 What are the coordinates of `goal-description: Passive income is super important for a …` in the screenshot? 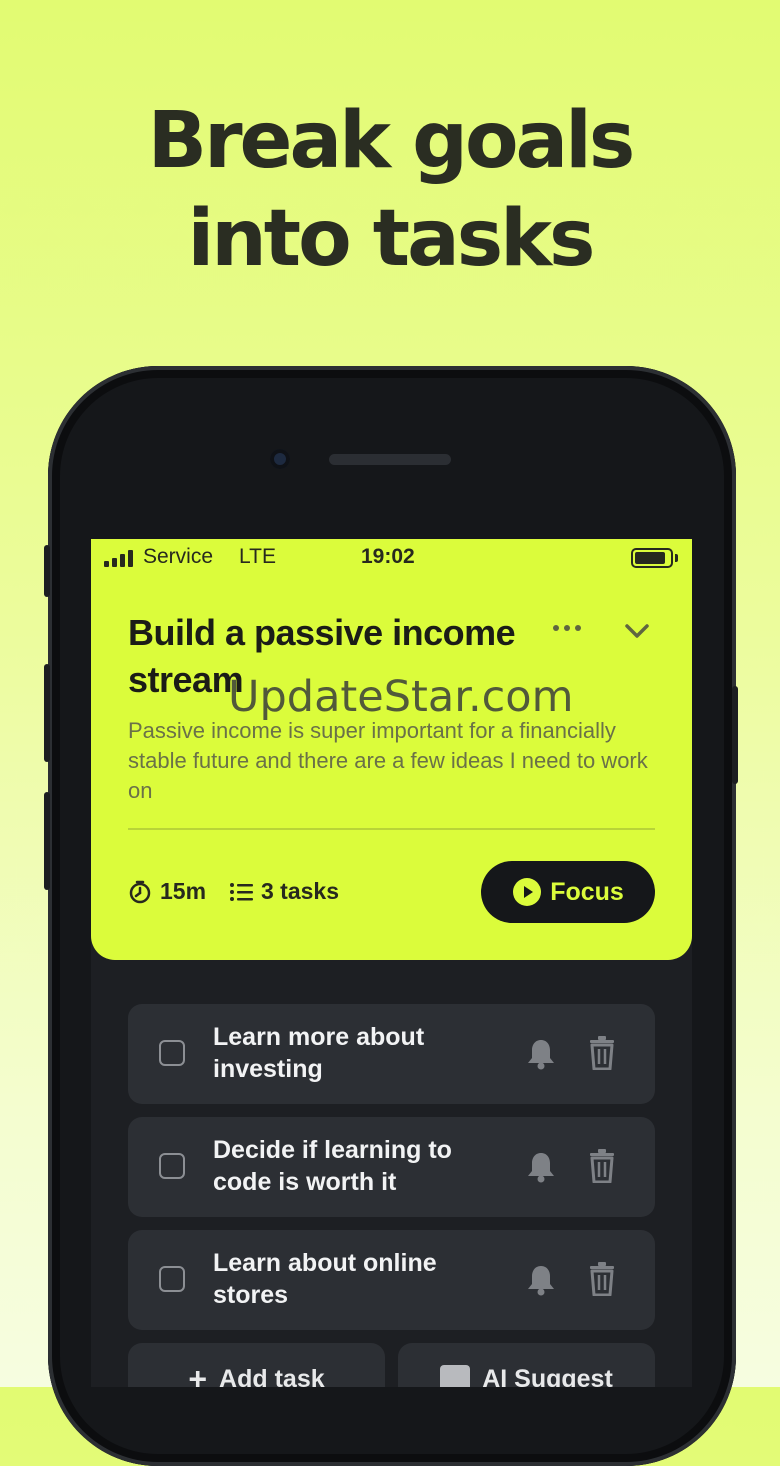 It's located at (388, 760).